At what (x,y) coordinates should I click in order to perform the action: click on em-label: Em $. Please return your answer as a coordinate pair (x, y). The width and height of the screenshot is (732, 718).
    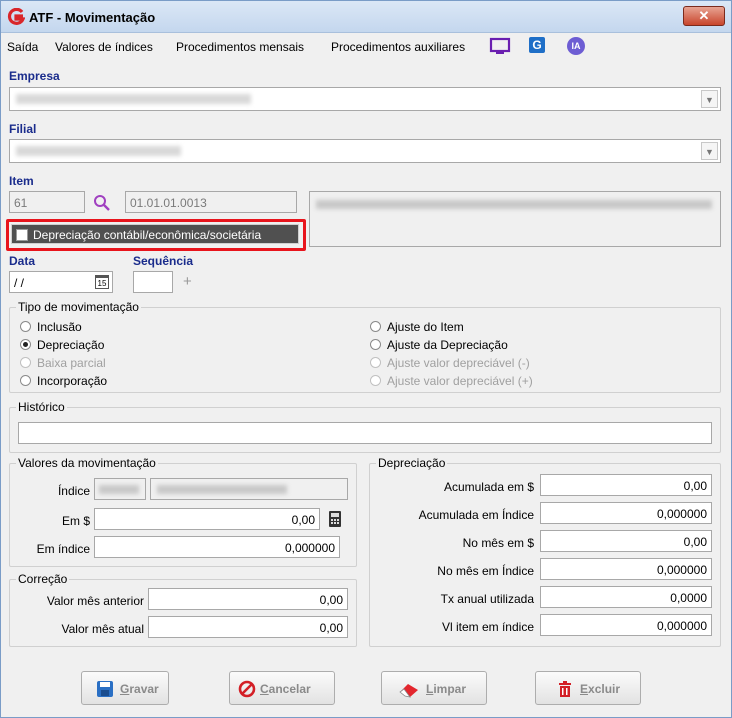
    Looking at the image, I should click on (75, 521).